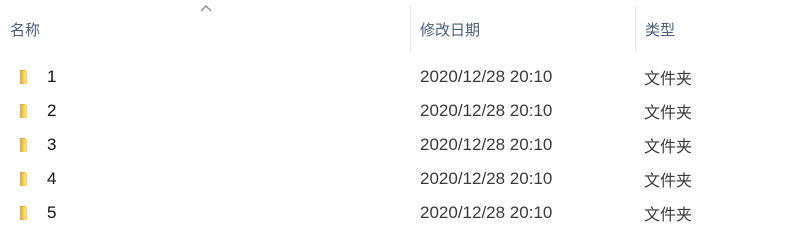 The image size is (790, 244). Describe the element at coordinates (212, 145) in the screenshot. I see `file-name-cell: 3` at that location.